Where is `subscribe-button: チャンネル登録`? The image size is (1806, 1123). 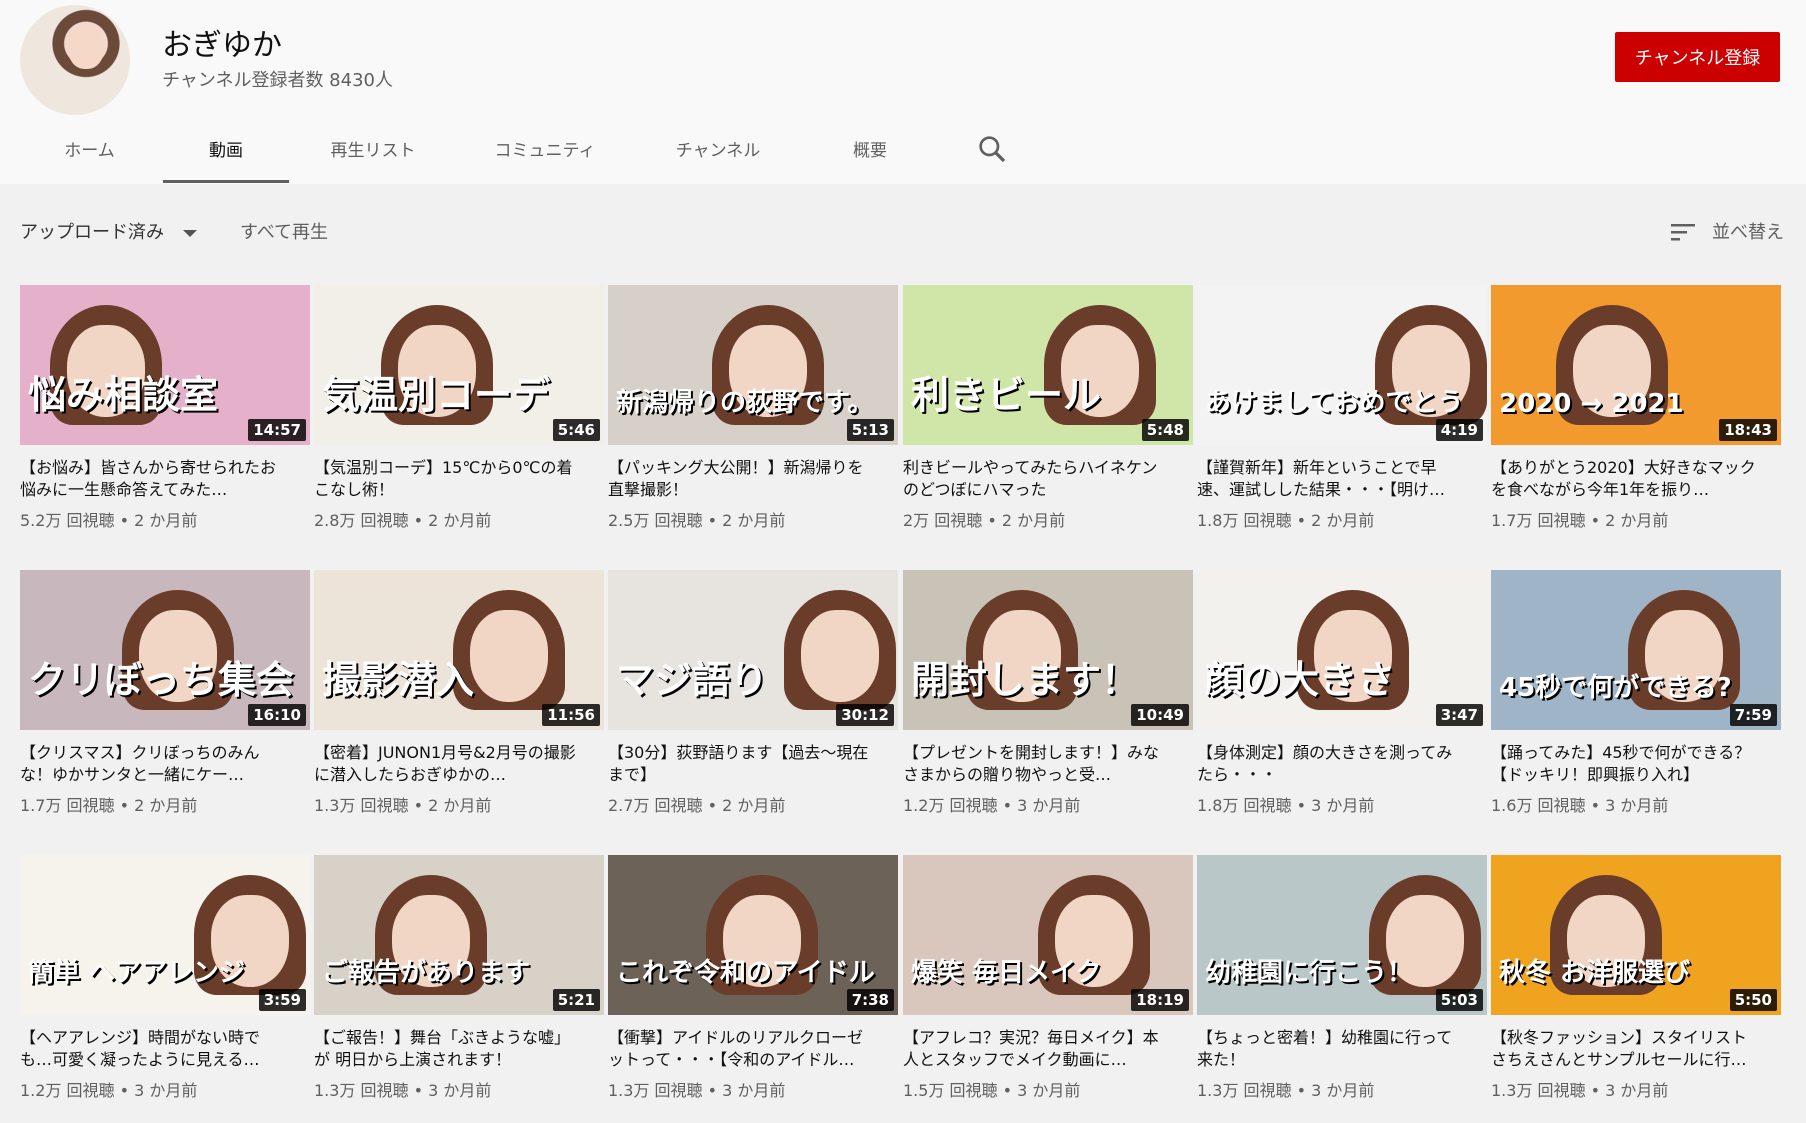 subscribe-button: チャンネル登録 is located at coordinates (1697, 57).